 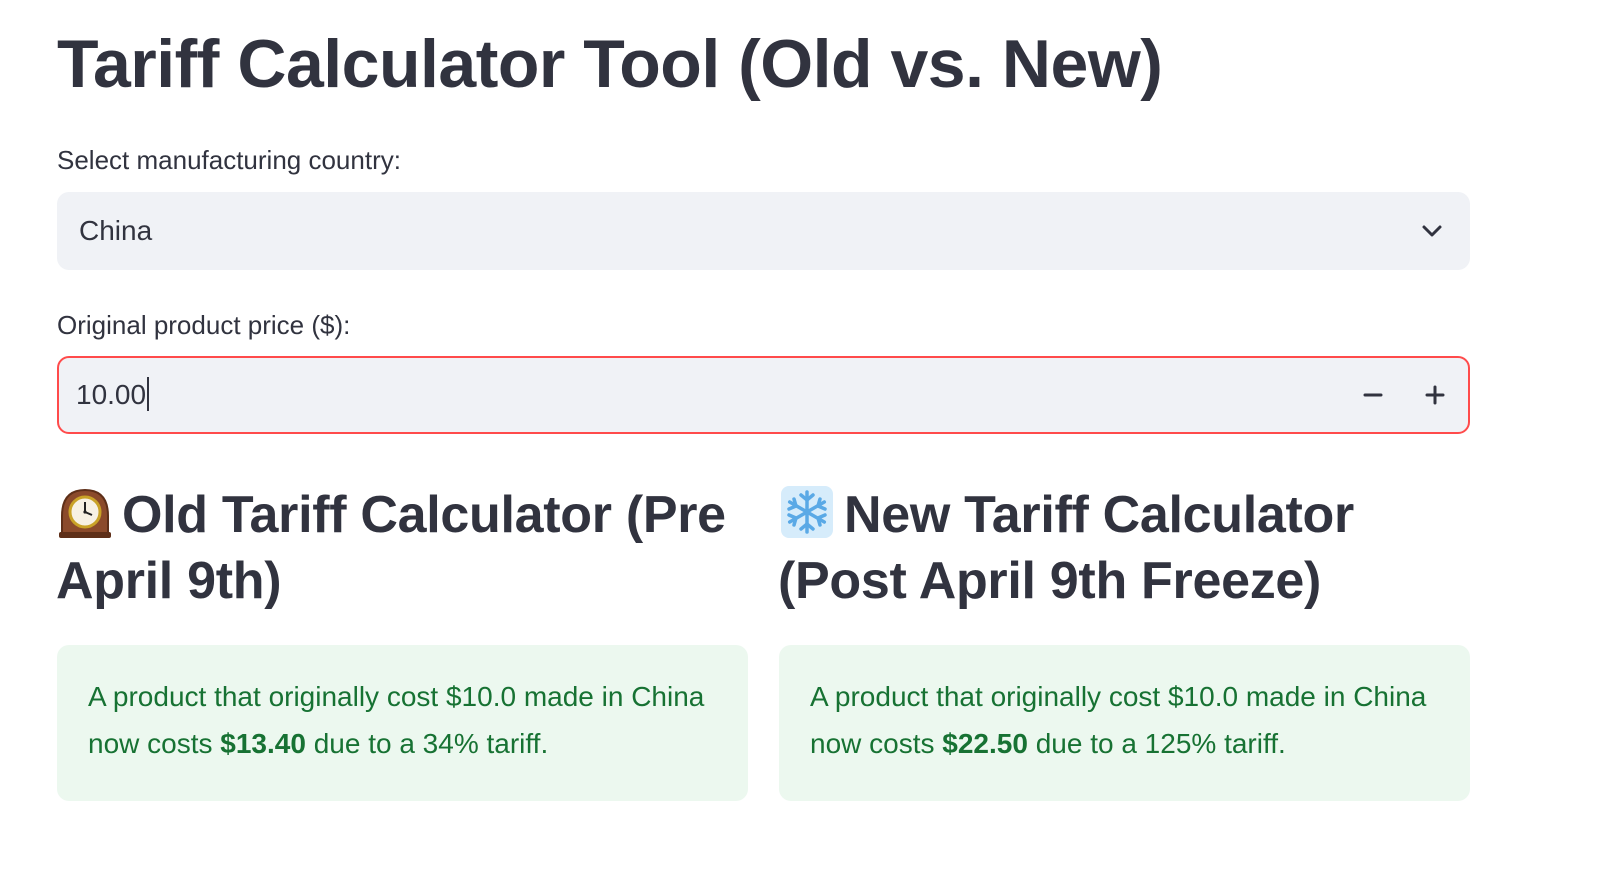 I want to click on new-result-price: $22.50, so click(x=985, y=743).